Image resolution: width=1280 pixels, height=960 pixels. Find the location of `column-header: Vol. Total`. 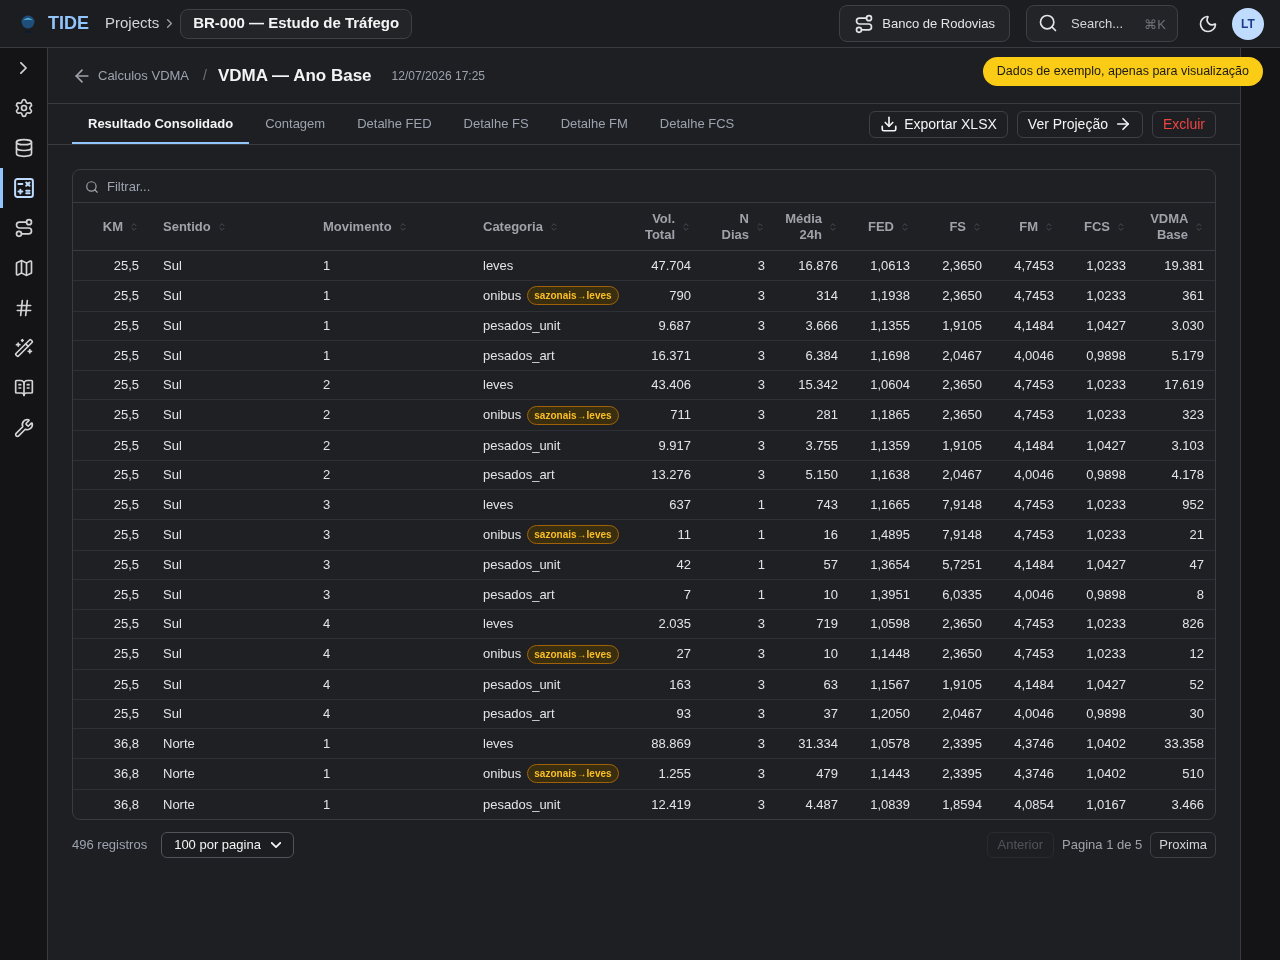

column-header: Vol. Total is located at coordinates (659, 226).